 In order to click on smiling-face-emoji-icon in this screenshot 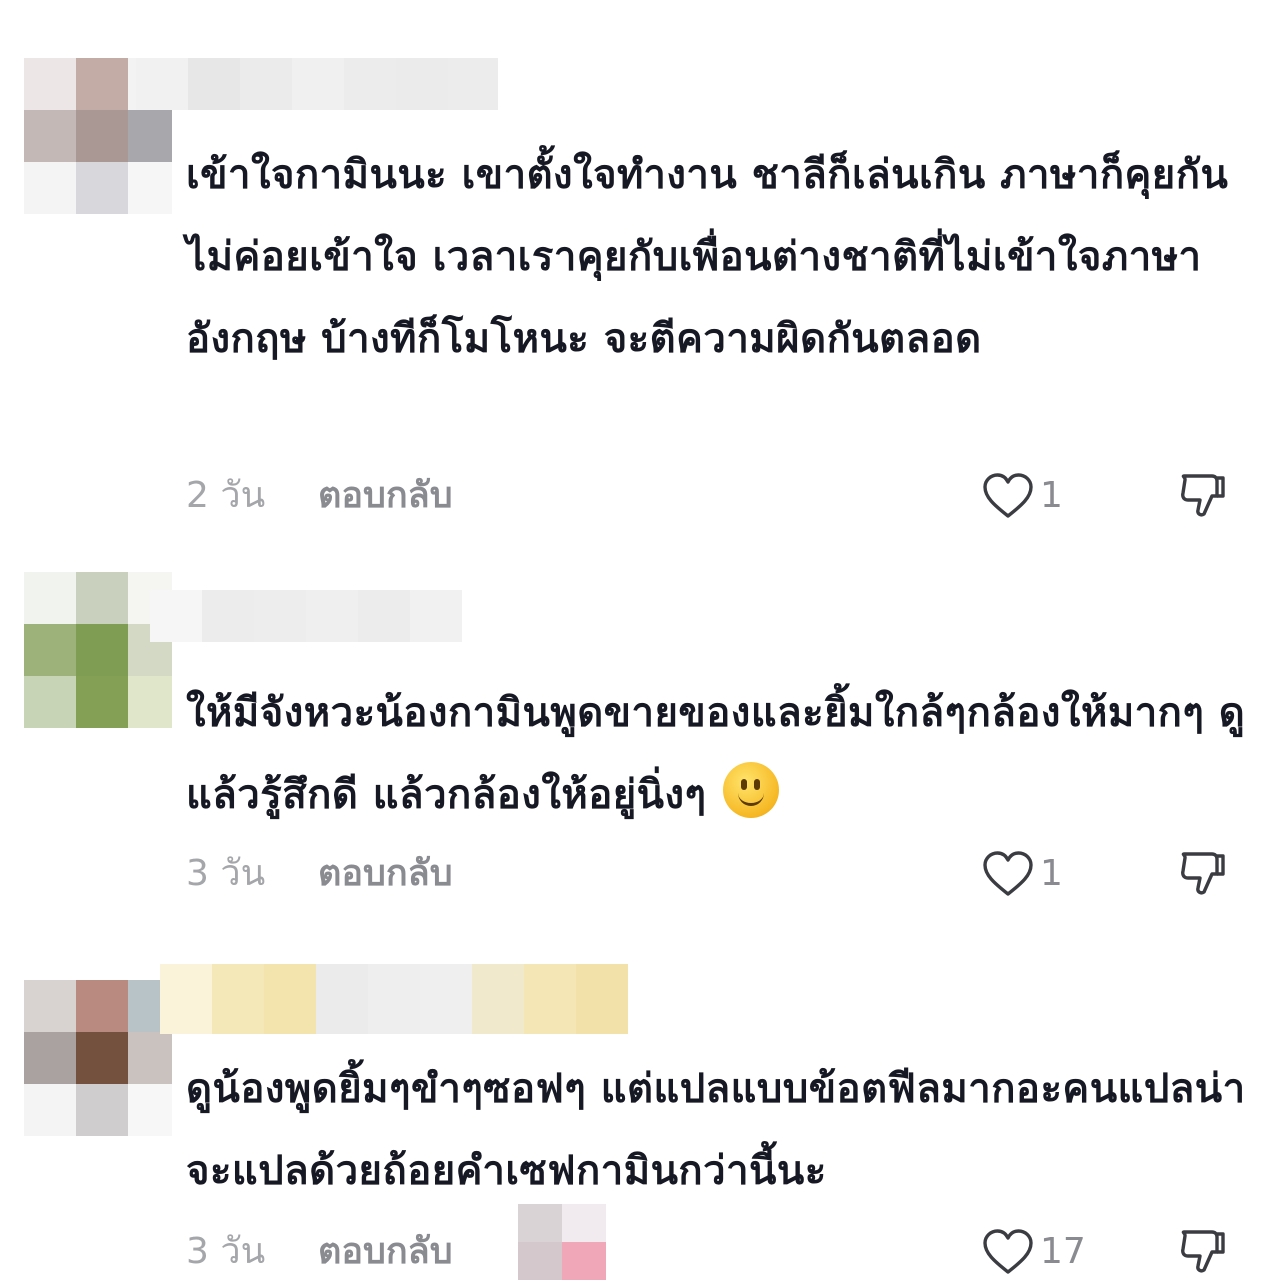, I will do `click(750, 790)`.